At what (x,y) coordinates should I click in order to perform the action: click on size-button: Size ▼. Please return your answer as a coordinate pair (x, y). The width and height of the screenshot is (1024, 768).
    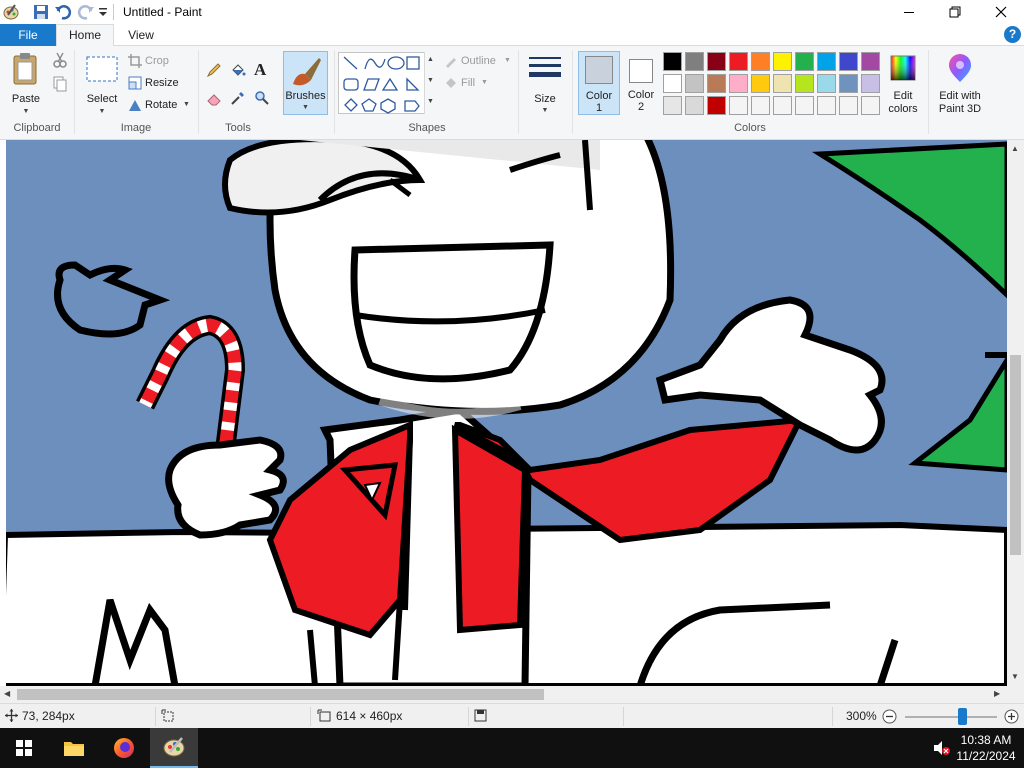
    Looking at the image, I should click on (545, 83).